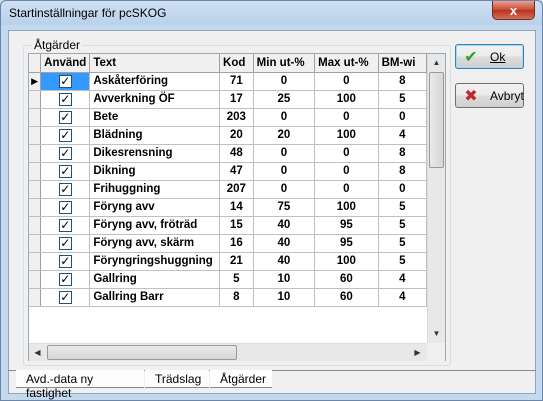 The image size is (543, 401). What do you see at coordinates (177, 379) in the screenshot?
I see `tab-tradslag: Trädslag` at bounding box center [177, 379].